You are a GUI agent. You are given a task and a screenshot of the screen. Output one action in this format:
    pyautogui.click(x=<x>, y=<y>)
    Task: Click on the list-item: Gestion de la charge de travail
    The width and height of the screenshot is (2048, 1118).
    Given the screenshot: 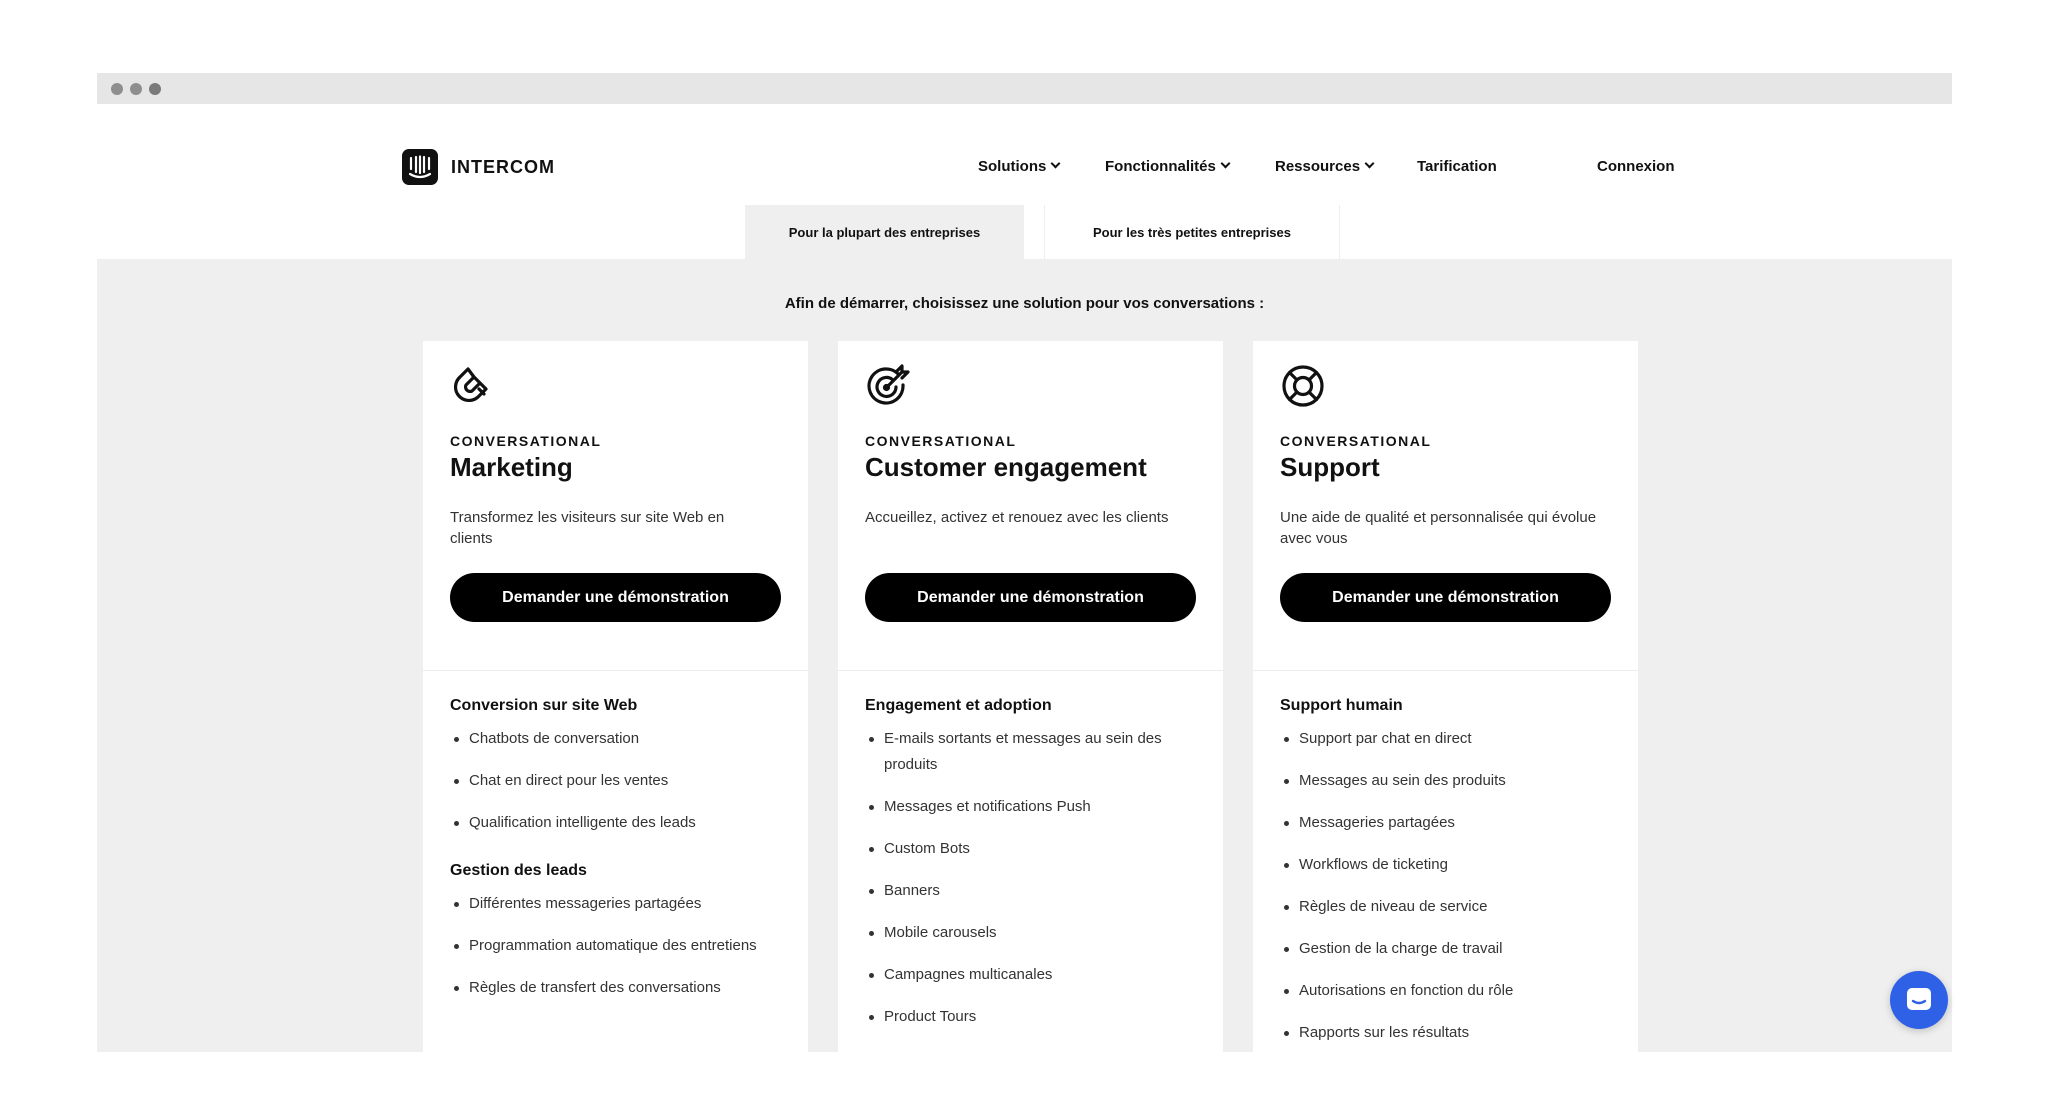 What is the action you would take?
    pyautogui.click(x=1445, y=949)
    